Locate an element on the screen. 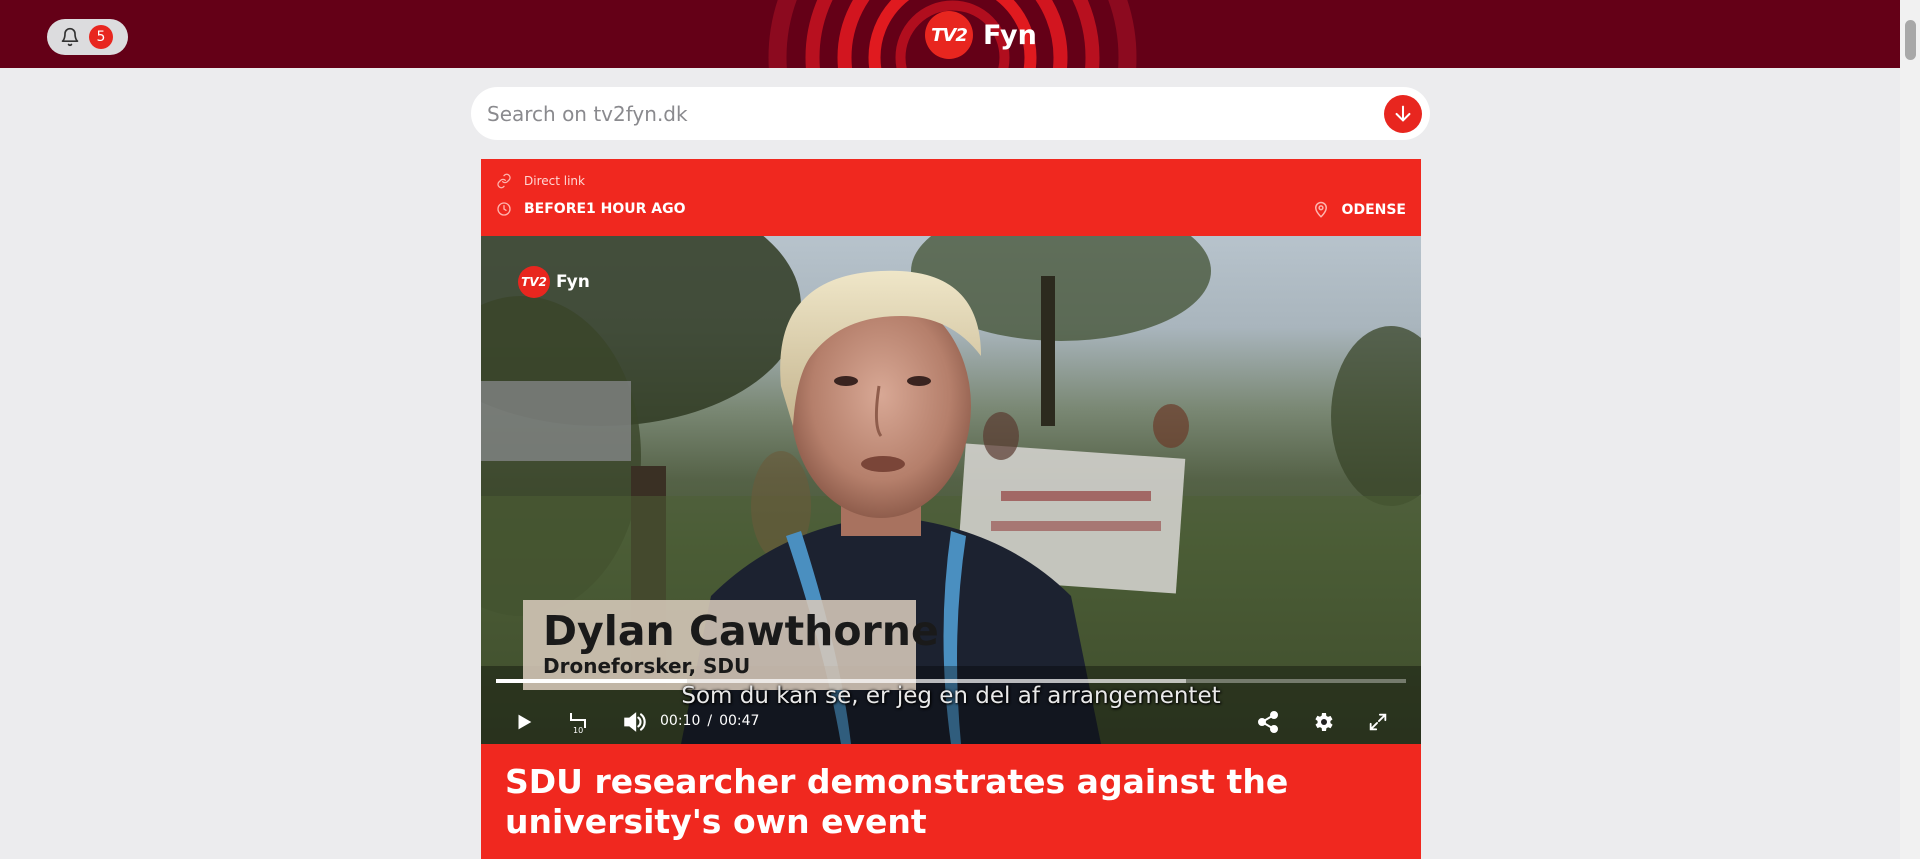 The height and width of the screenshot is (859, 1920). current-time: 00:10 is located at coordinates (680, 721).